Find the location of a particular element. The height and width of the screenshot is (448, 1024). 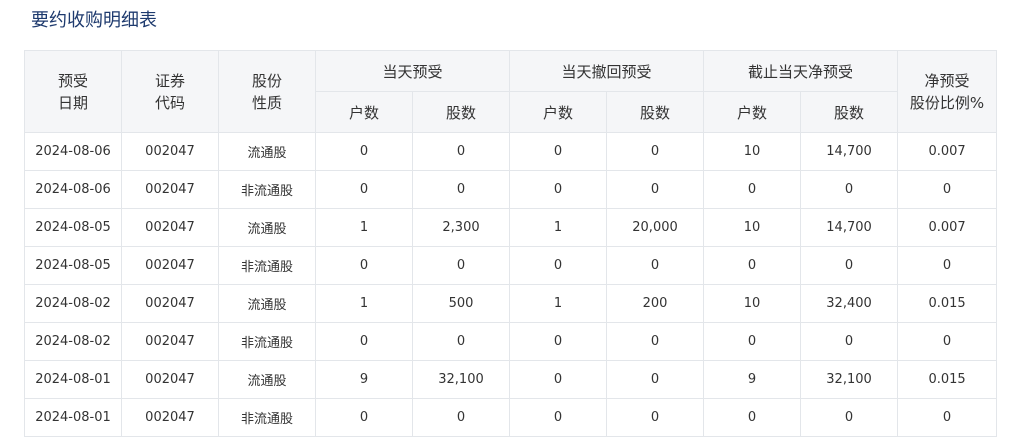

cell-date: 2024-08-02 is located at coordinates (73, 341).